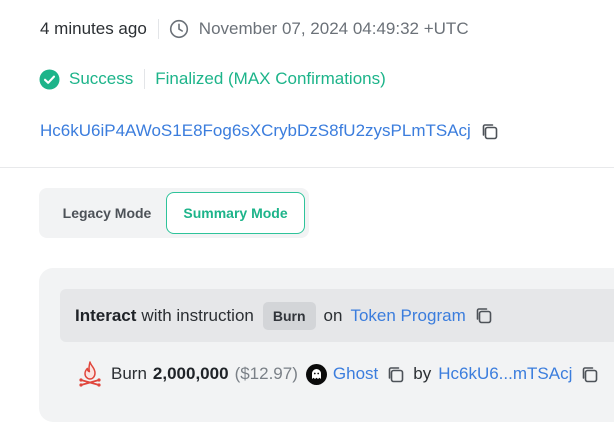  What do you see at coordinates (197, 315) in the screenshot?
I see `instruction-with-text: with instruction` at bounding box center [197, 315].